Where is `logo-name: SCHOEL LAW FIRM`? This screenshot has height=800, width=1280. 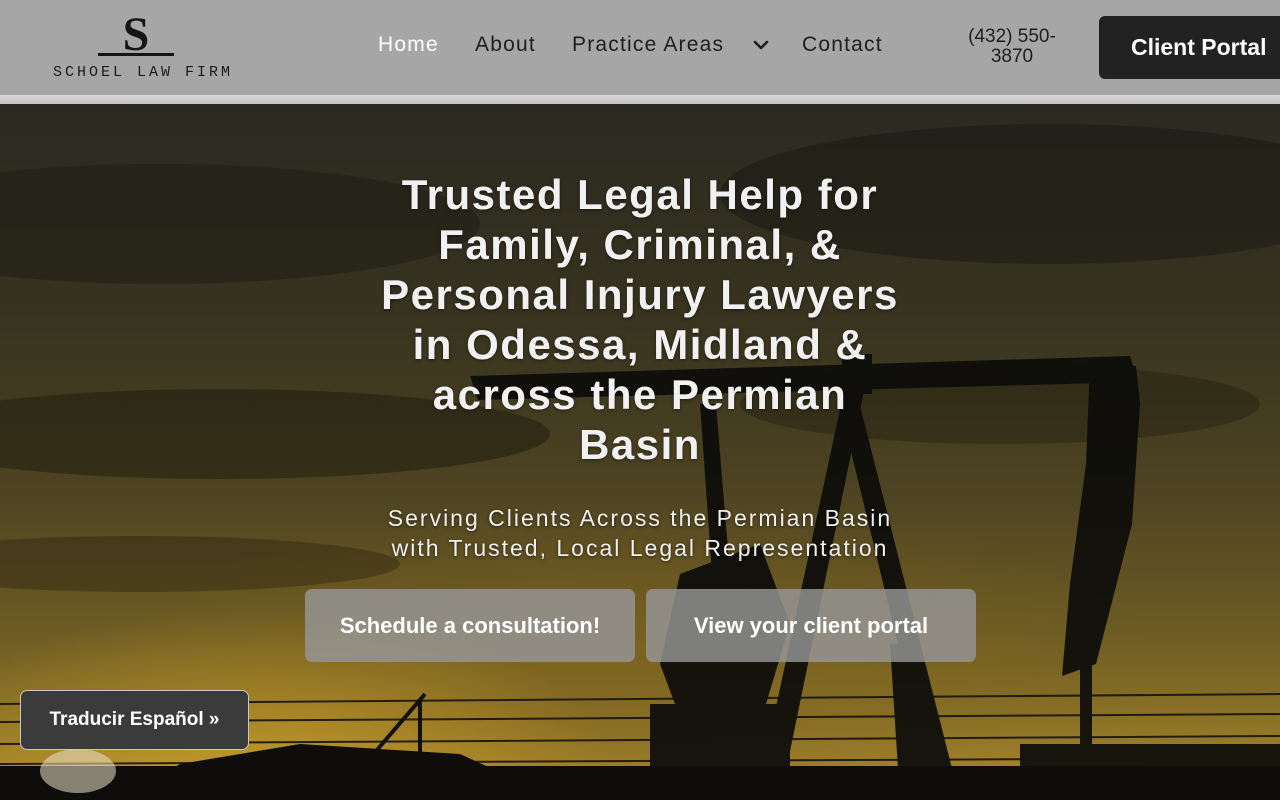 logo-name: SCHOEL LAW FIRM is located at coordinates (143, 72).